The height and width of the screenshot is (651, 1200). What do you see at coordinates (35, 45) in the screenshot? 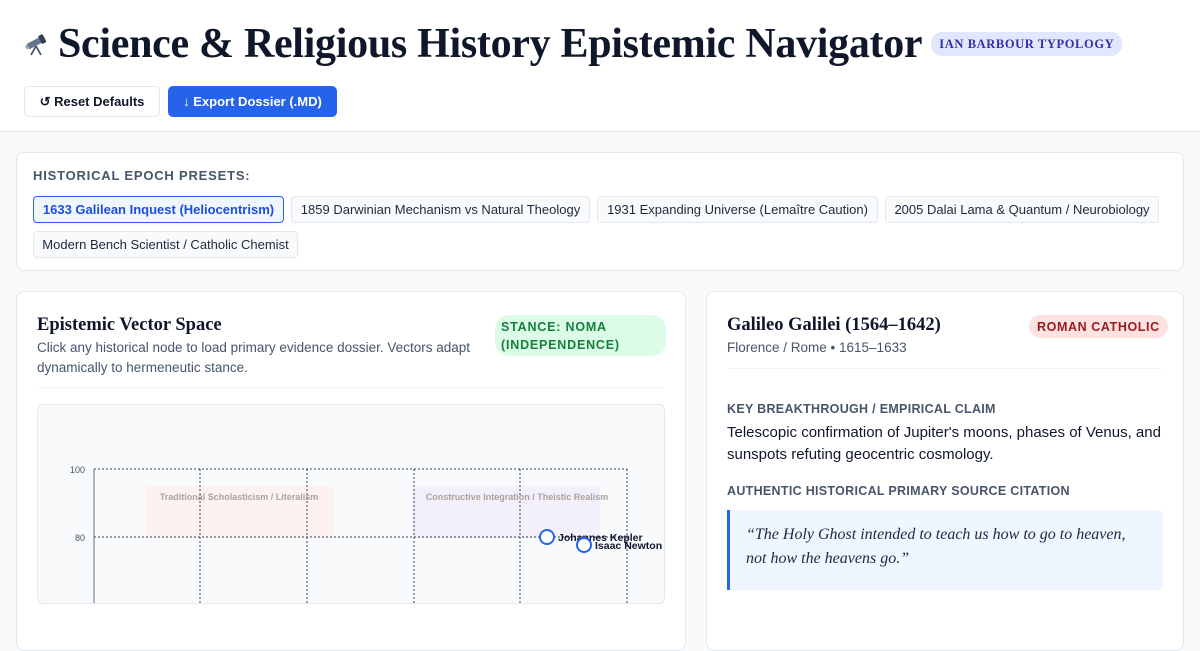
I see `telescope-icon` at bounding box center [35, 45].